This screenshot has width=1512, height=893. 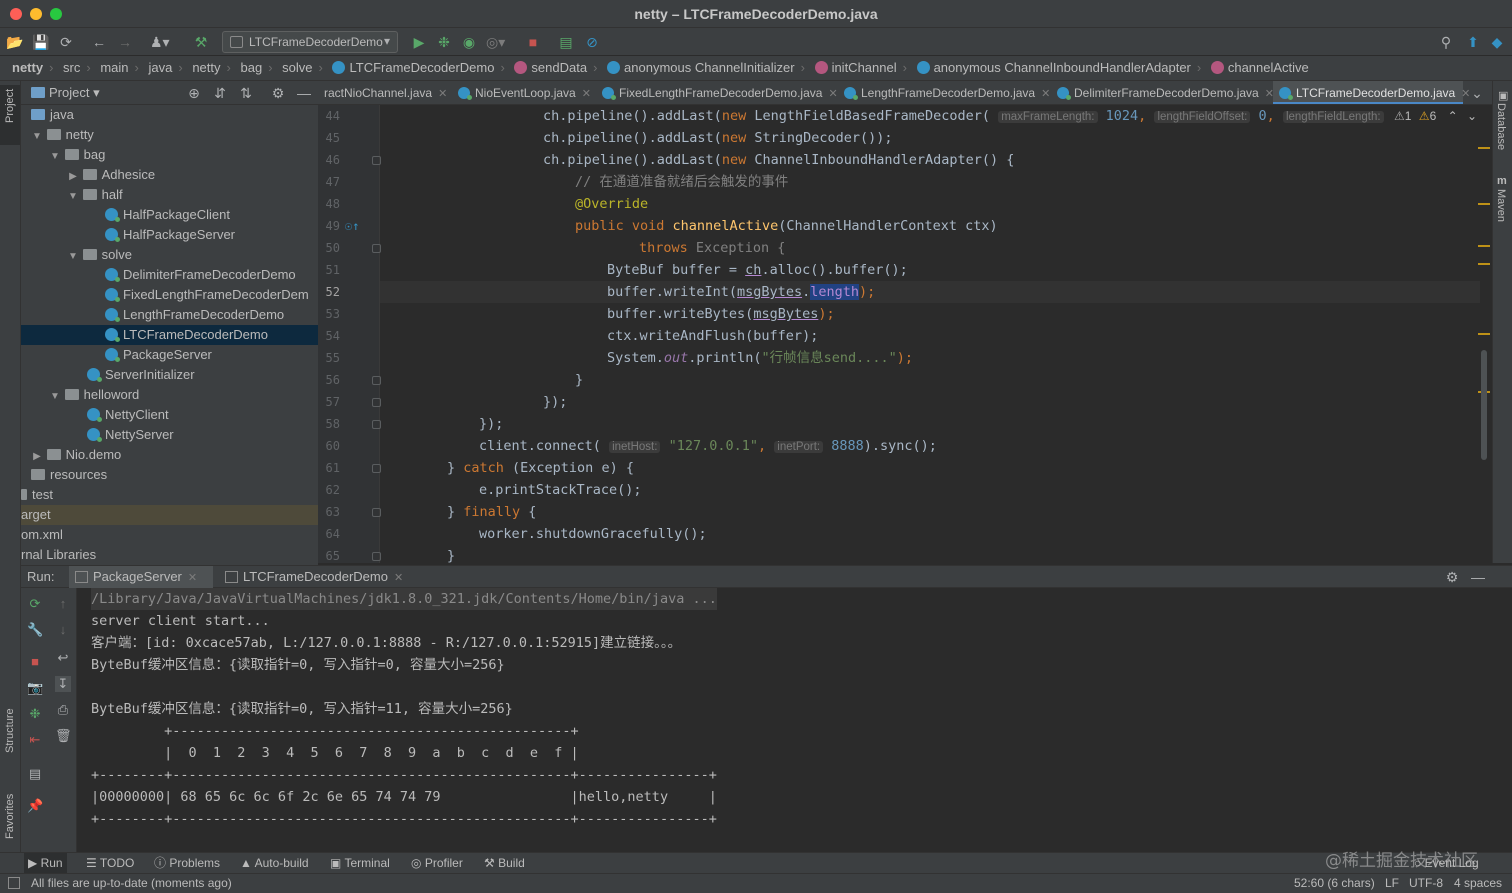 I want to click on build-hammer-icon: ⚒, so click(x=201, y=42).